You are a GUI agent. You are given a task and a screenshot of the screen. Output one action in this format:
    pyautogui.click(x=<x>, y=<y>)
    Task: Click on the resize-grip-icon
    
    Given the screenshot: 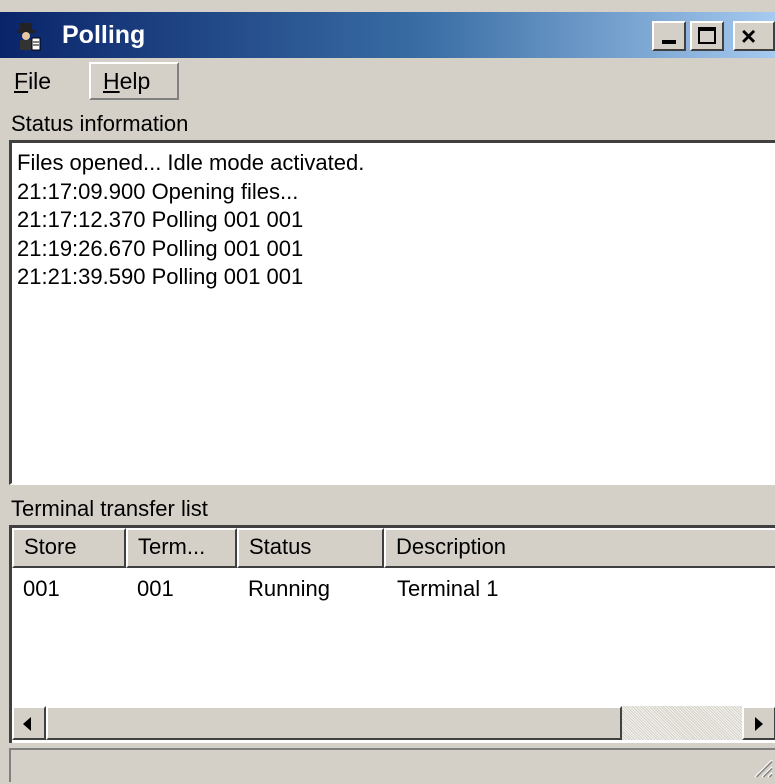 What is the action you would take?
    pyautogui.click(x=762, y=767)
    